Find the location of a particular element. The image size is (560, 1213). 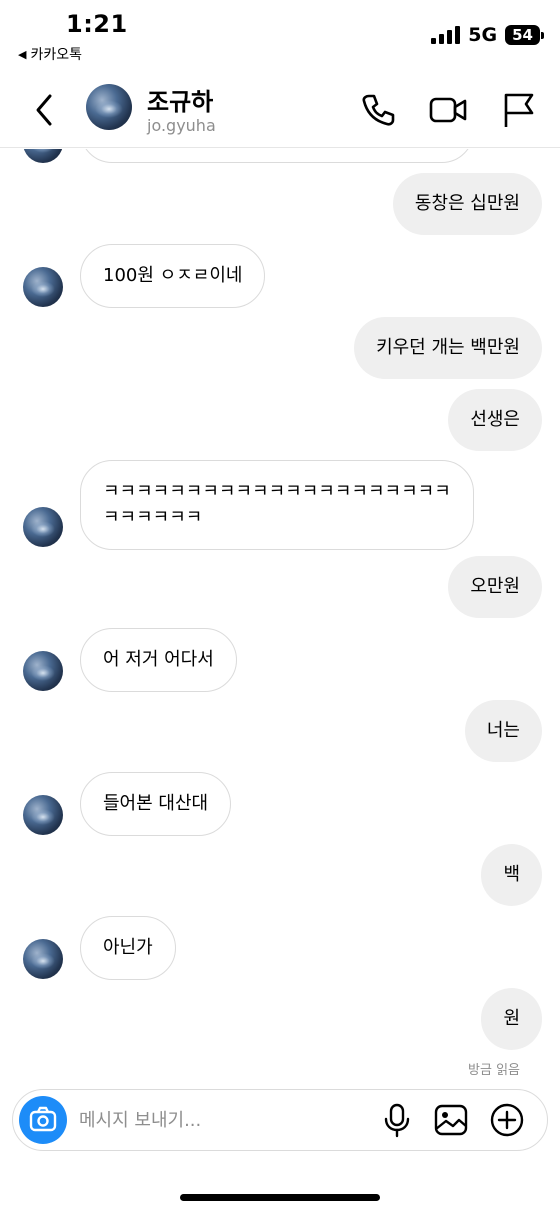

status-indicators: 5G 54 is located at coordinates (487, 35).